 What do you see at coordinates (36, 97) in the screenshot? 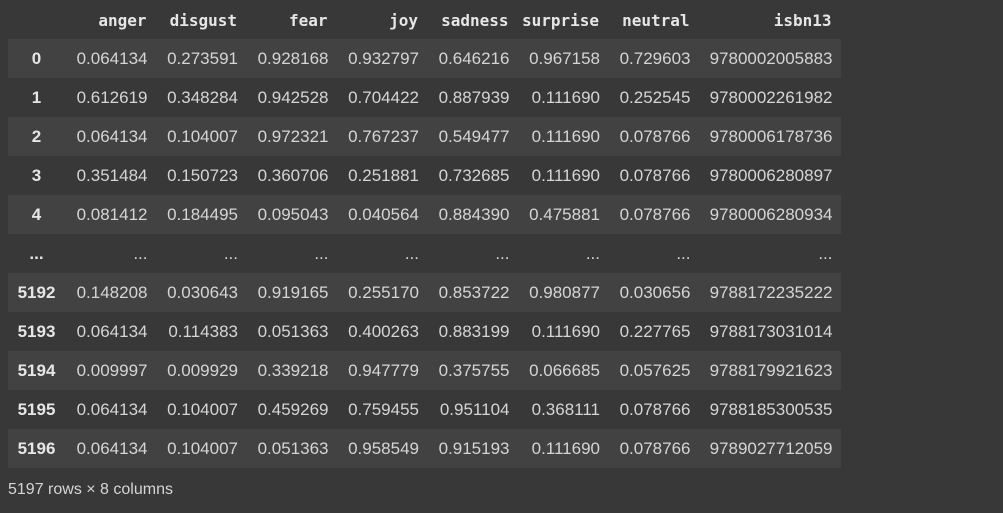
I see `row-index: 1` at bounding box center [36, 97].